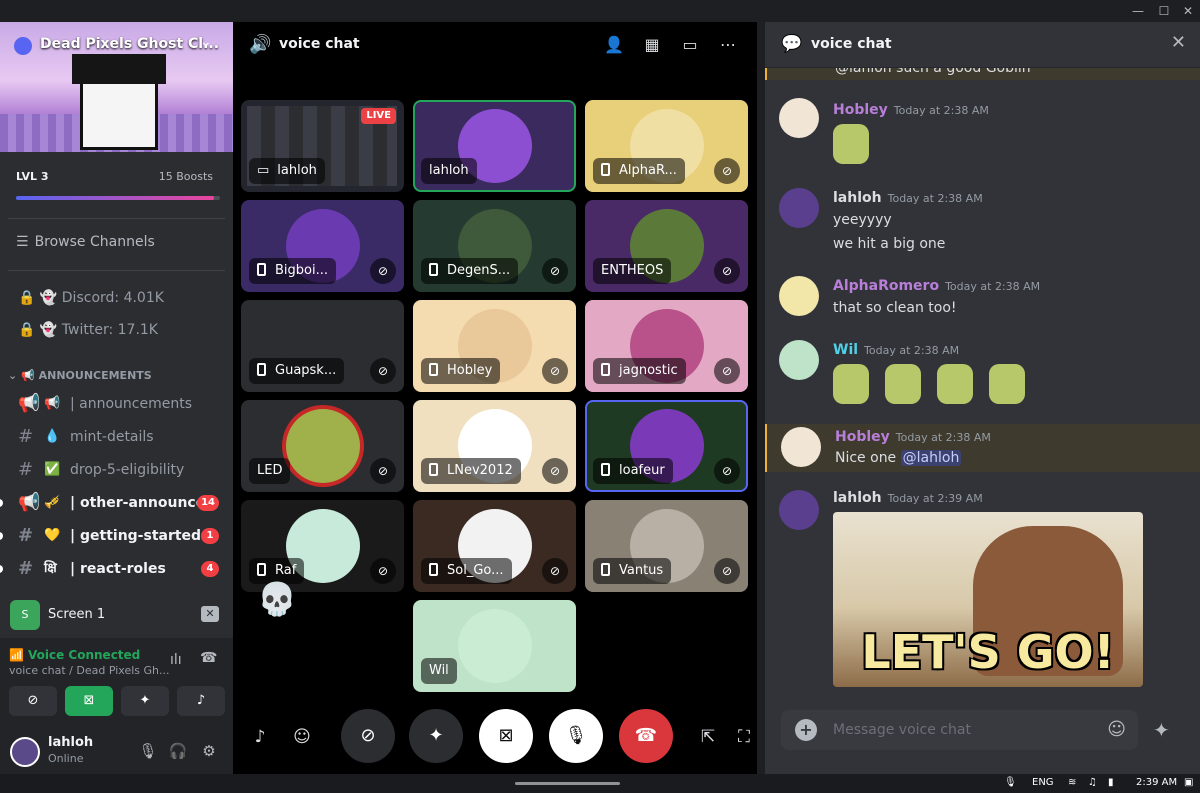 This screenshot has width=1200, height=793. Describe the element at coordinates (89, 701) in the screenshot. I see `stream-button: ⊠` at that location.